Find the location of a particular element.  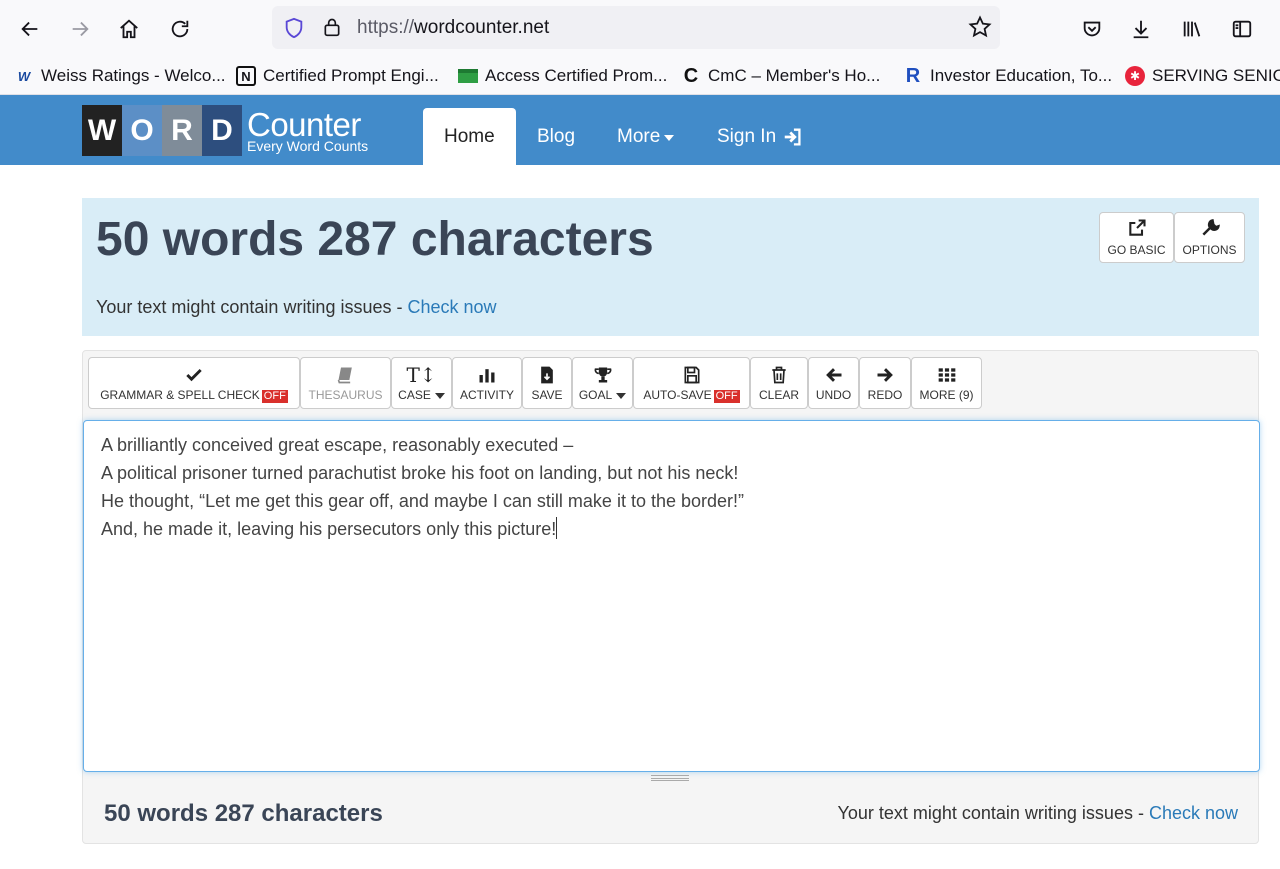

nav-more-label: More is located at coordinates (639, 136).